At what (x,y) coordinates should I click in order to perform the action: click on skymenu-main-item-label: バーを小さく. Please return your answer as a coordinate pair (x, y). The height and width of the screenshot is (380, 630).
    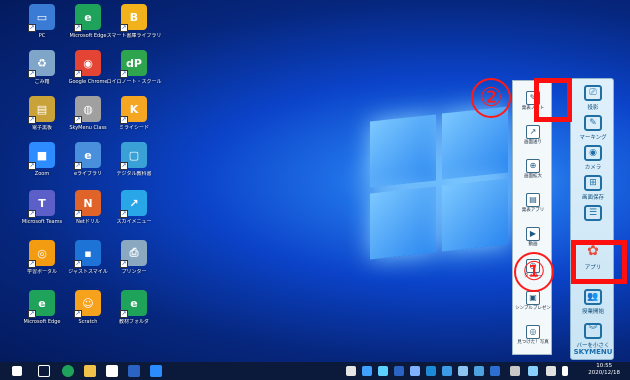
    Looking at the image, I should click on (593, 346).